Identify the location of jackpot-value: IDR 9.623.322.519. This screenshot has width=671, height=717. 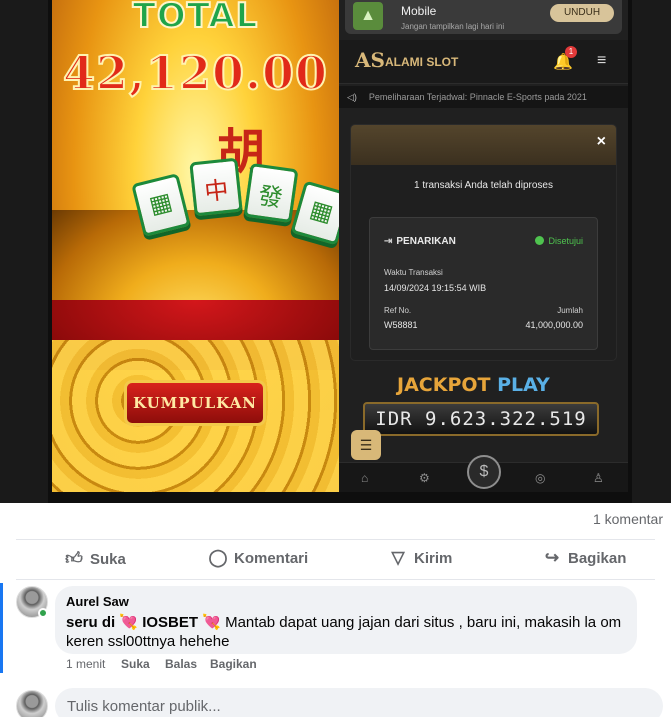
(481, 419).